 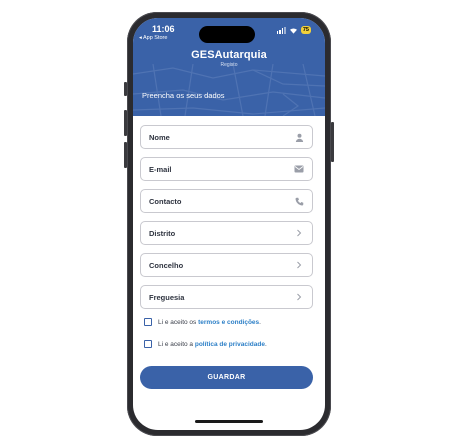 I want to click on field-label: Distrito, so click(x=162, y=233).